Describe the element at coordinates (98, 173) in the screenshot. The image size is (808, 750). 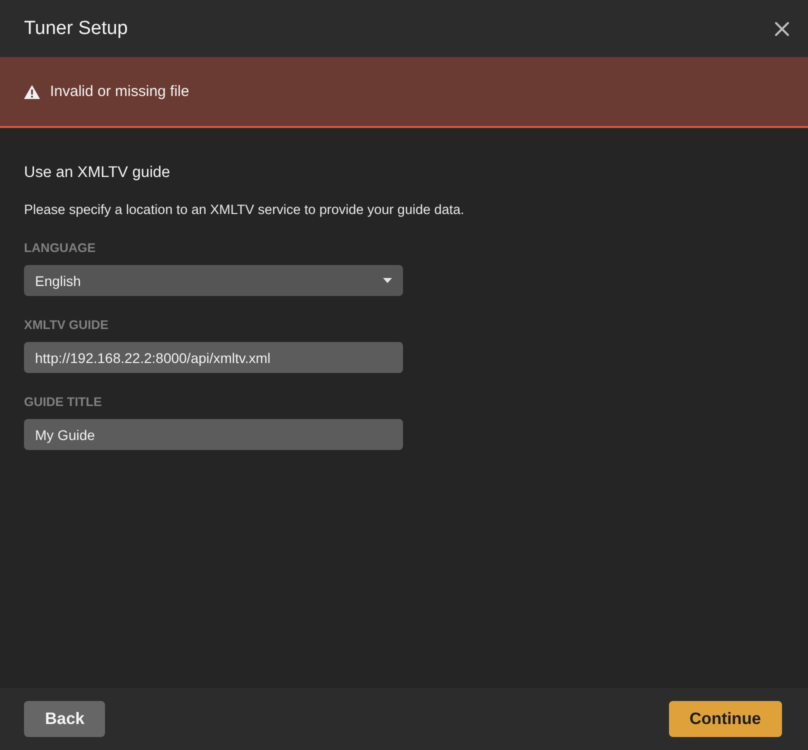
I see `section-heading: Use an XMLTV guide` at that location.